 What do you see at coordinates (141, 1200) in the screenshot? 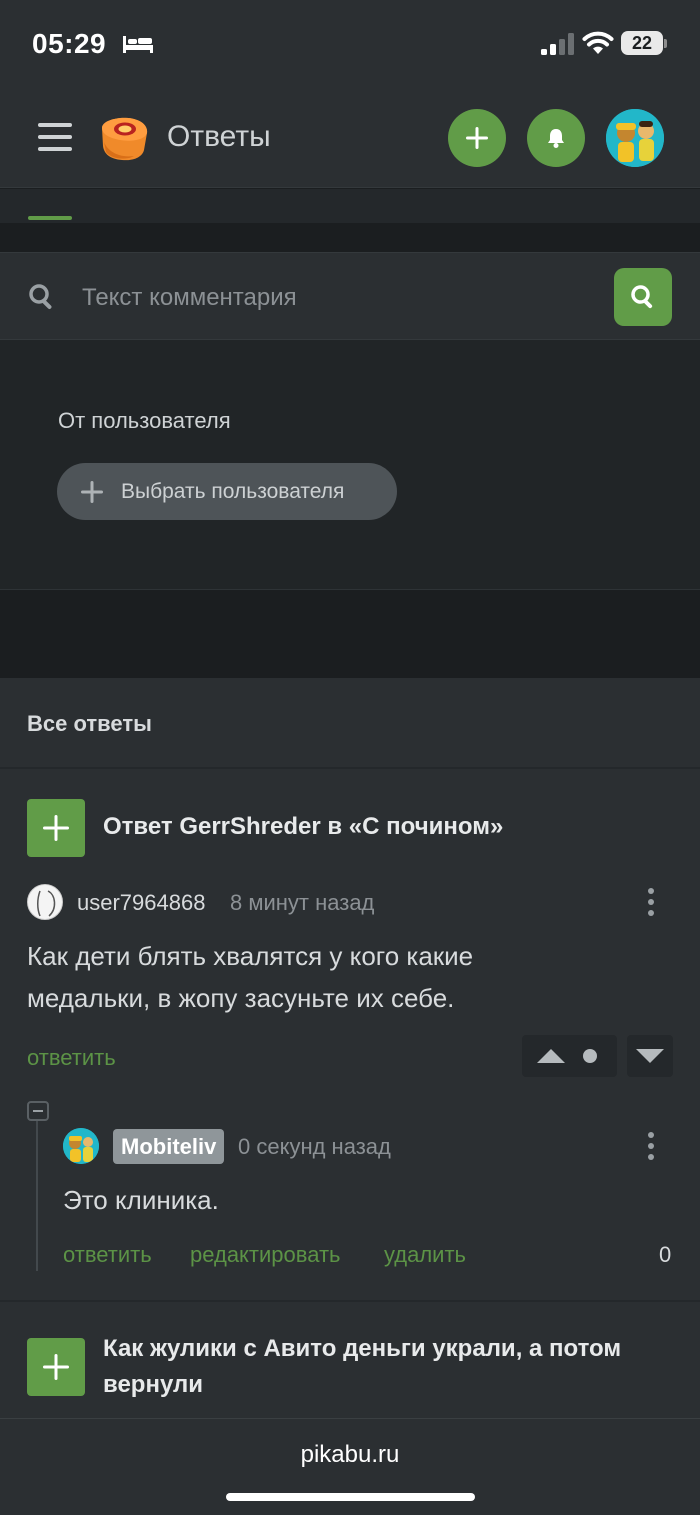
I see `reply-text: Это клиника.` at bounding box center [141, 1200].